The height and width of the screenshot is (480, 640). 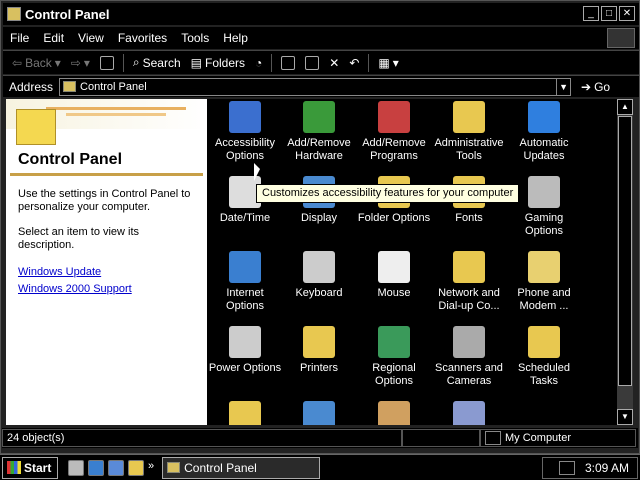 I want to click on item-label: Display, so click(x=319, y=218).